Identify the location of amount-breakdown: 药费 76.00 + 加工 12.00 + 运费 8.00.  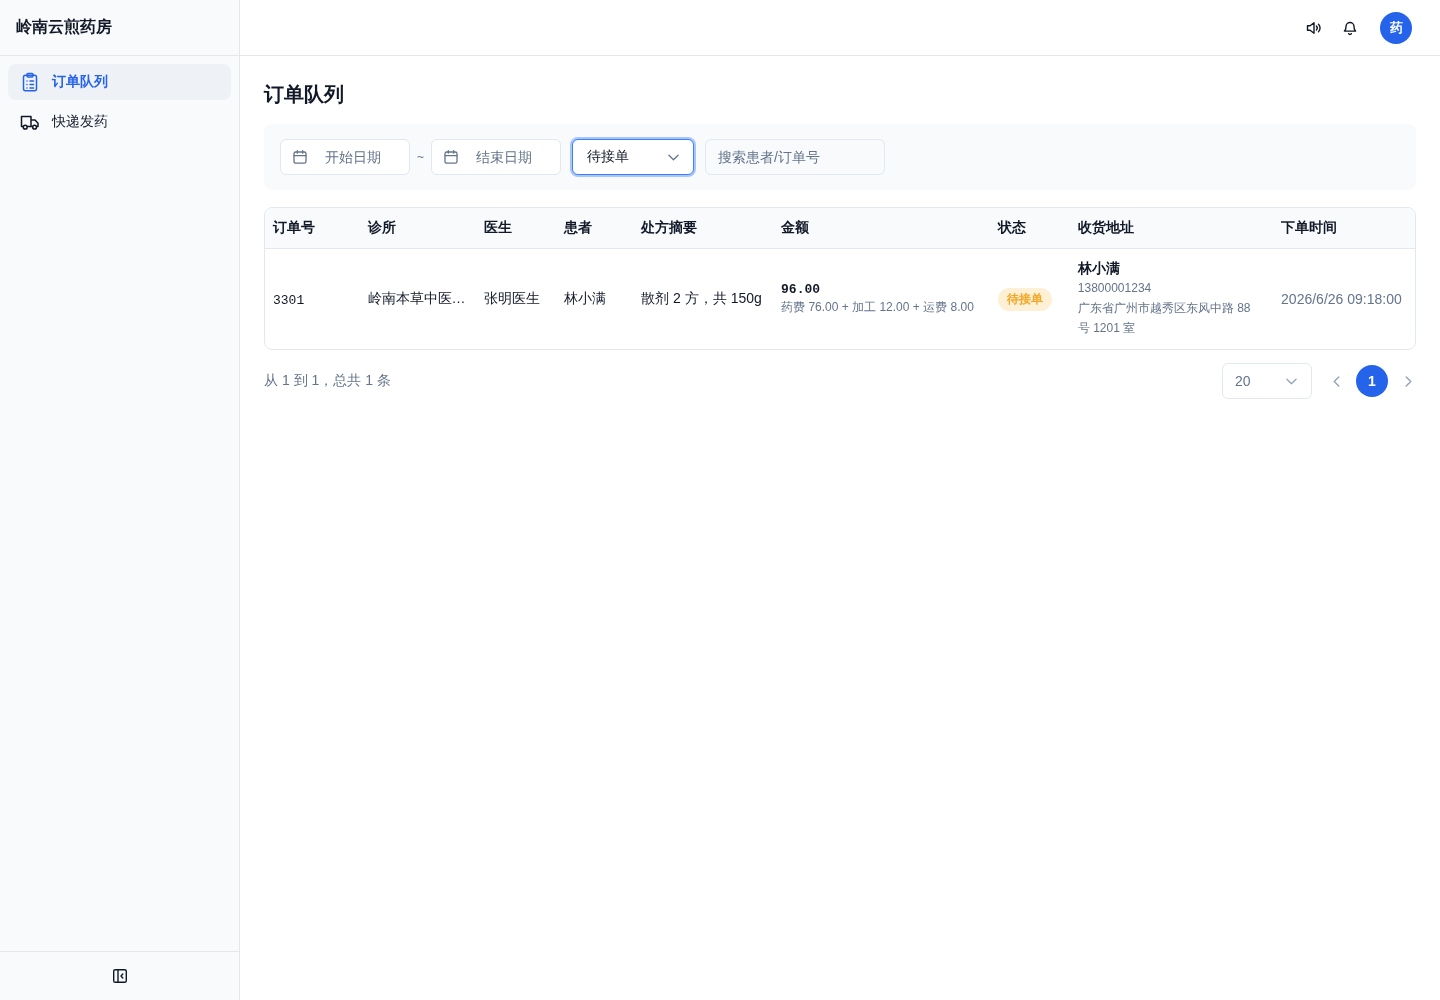
(878, 307).